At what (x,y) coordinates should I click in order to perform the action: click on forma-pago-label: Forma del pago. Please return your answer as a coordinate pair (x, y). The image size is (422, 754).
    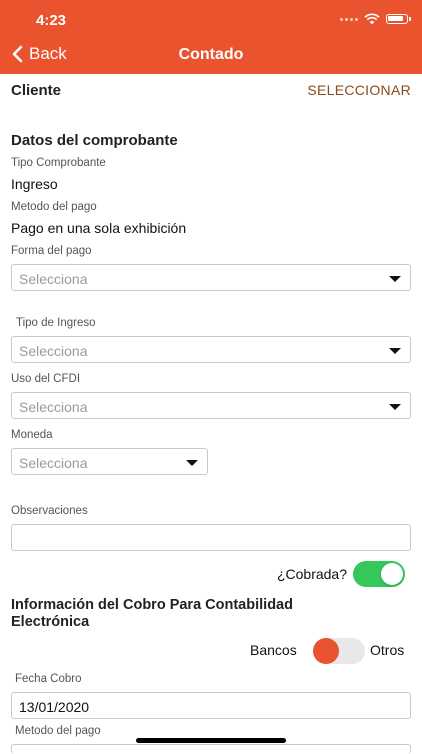
    Looking at the image, I should click on (51, 251).